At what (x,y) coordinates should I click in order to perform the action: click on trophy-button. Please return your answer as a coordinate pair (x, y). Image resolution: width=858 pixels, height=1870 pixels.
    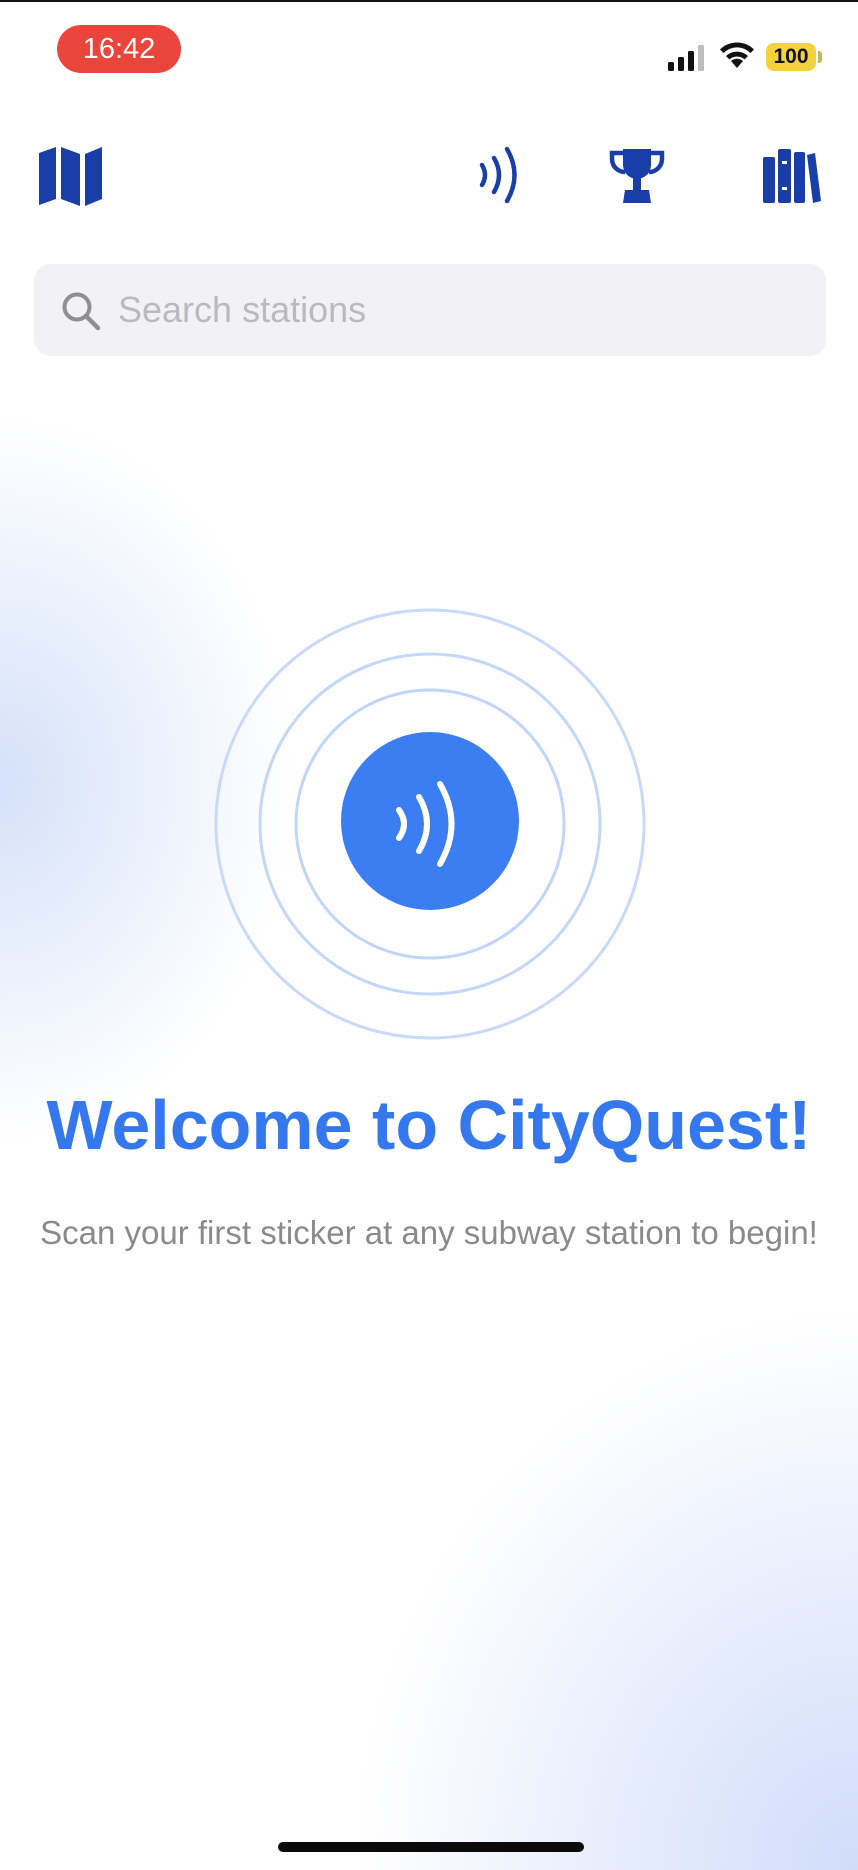
    Looking at the image, I should click on (637, 176).